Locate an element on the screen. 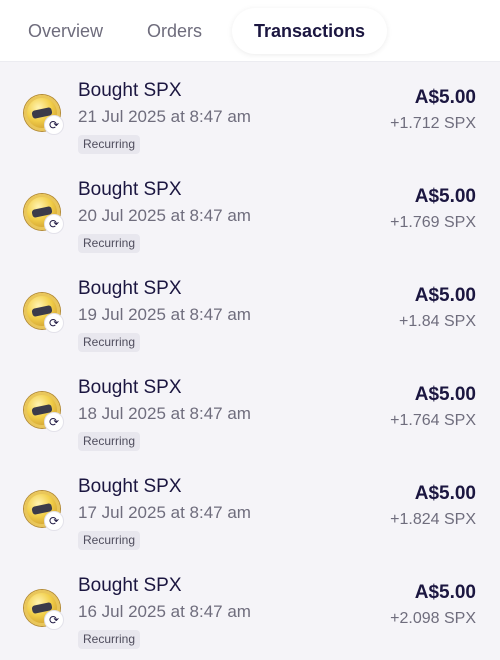  transaction-quantity: +1.712 SPX is located at coordinates (433, 123).